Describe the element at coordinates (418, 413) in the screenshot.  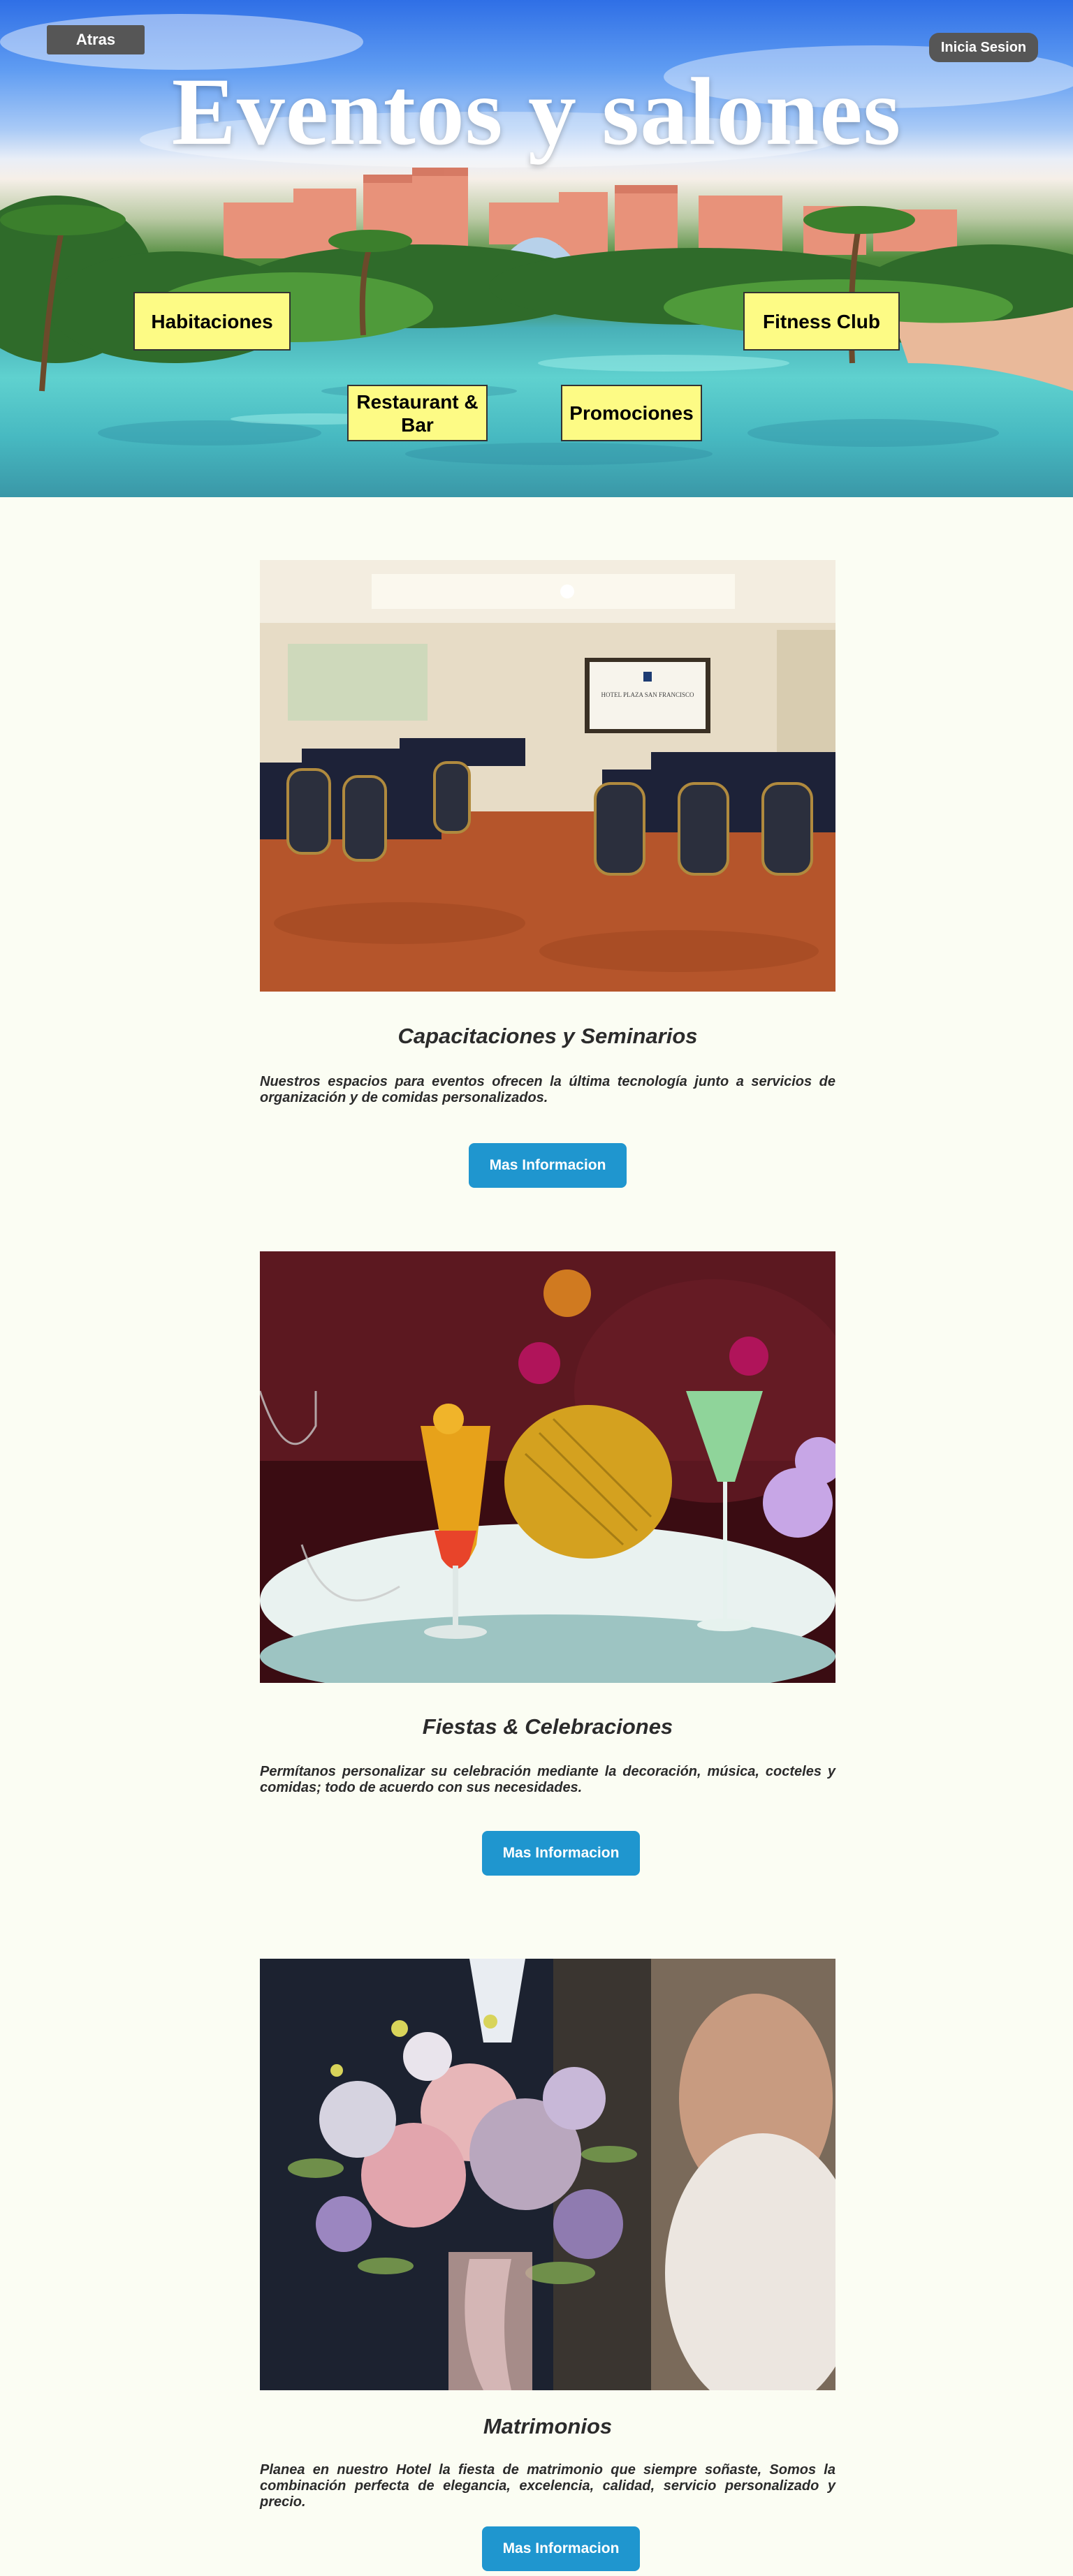
I see `nav-restaurant-bar: Restaurant & Bar` at that location.